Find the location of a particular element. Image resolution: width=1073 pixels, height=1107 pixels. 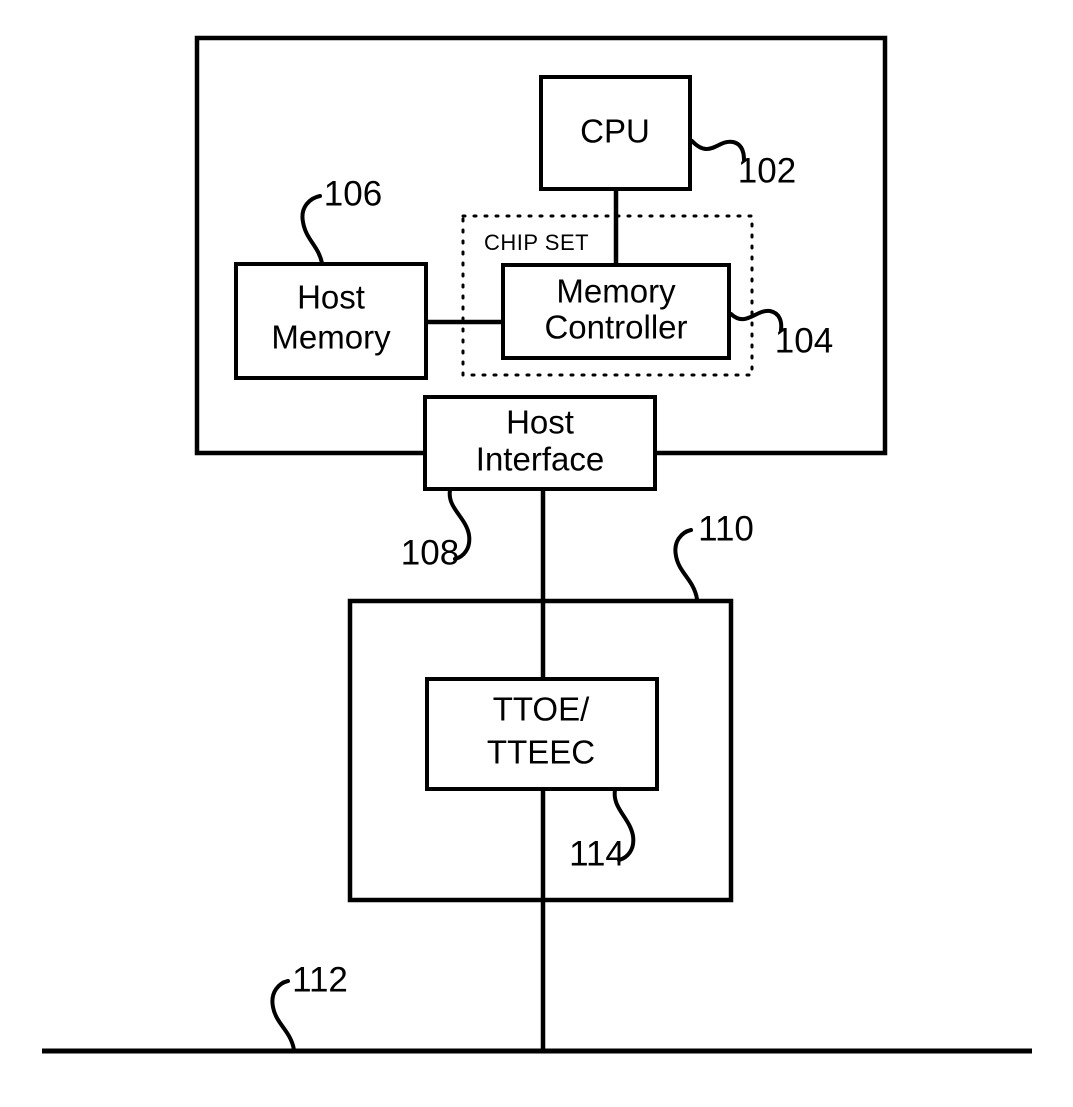

leader-line-memory-controller is located at coordinates (756, 320).